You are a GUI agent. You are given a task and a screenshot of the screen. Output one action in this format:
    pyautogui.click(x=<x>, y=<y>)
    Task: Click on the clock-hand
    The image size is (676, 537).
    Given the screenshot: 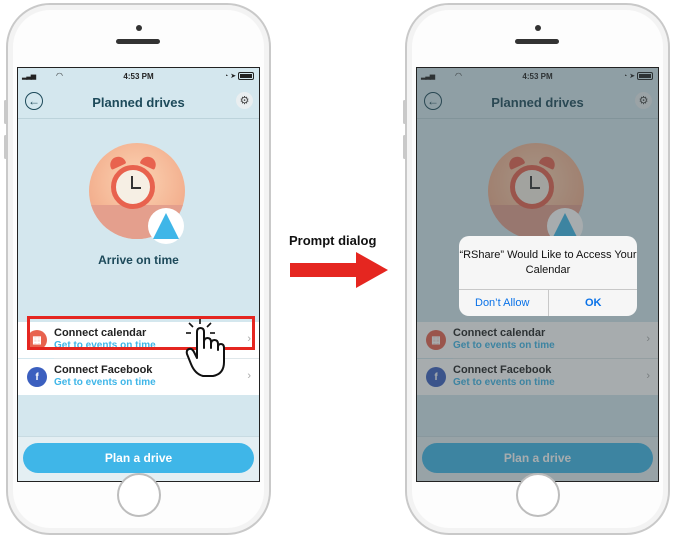 What is the action you would take?
    pyautogui.click(x=136, y=188)
    